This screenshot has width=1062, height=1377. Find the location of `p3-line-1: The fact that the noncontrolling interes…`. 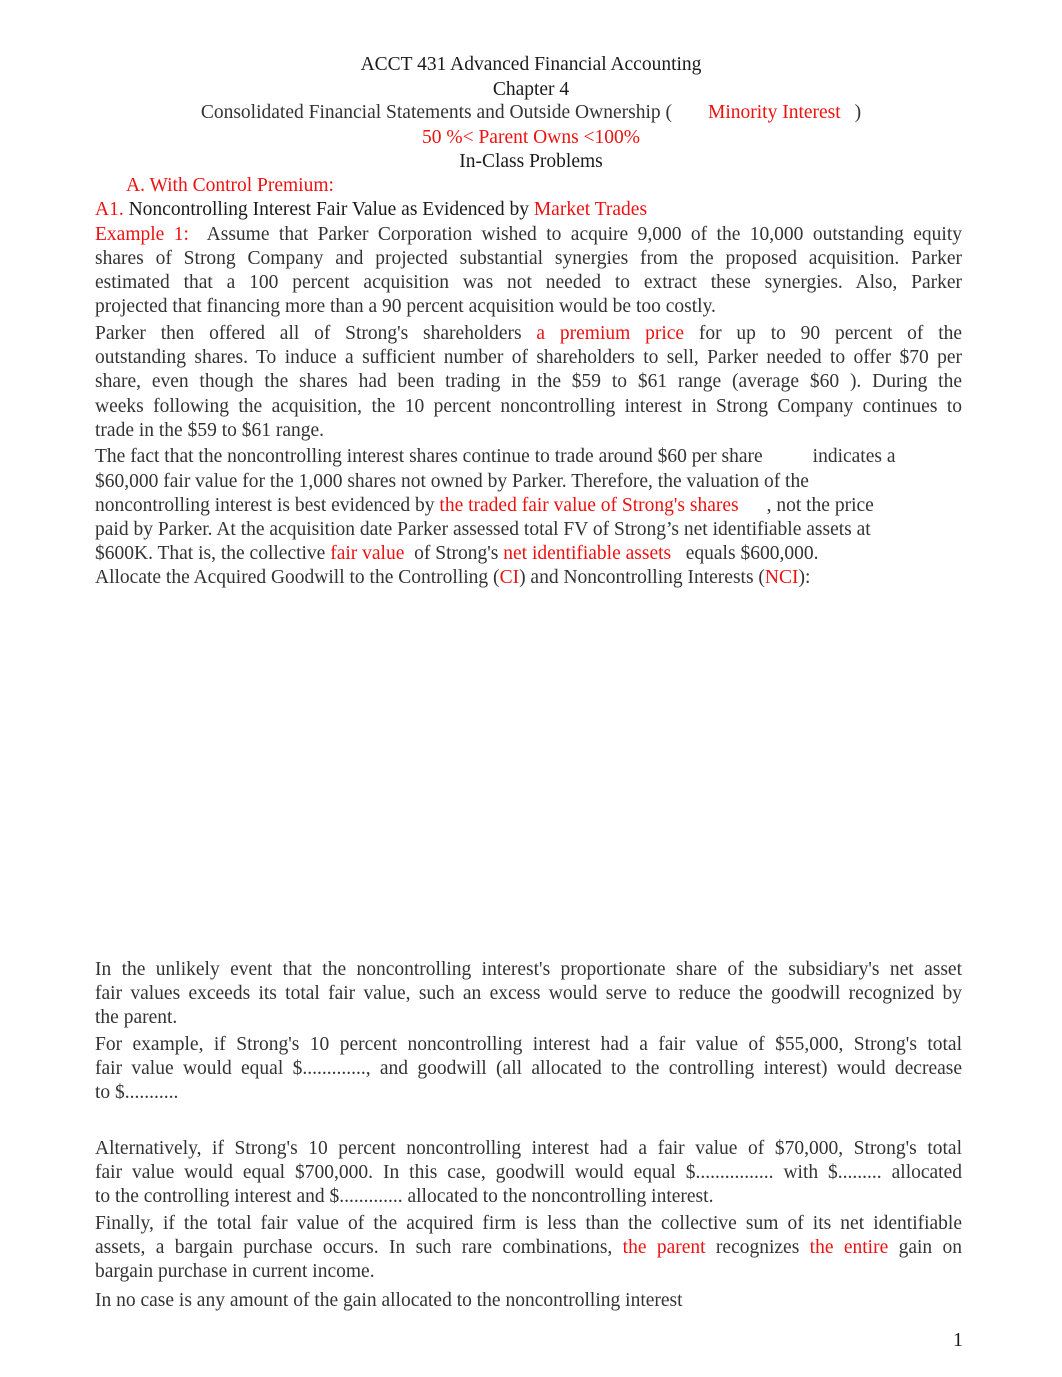

p3-line-1: The fact that the noncontrolling interes… is located at coordinates (495, 457).